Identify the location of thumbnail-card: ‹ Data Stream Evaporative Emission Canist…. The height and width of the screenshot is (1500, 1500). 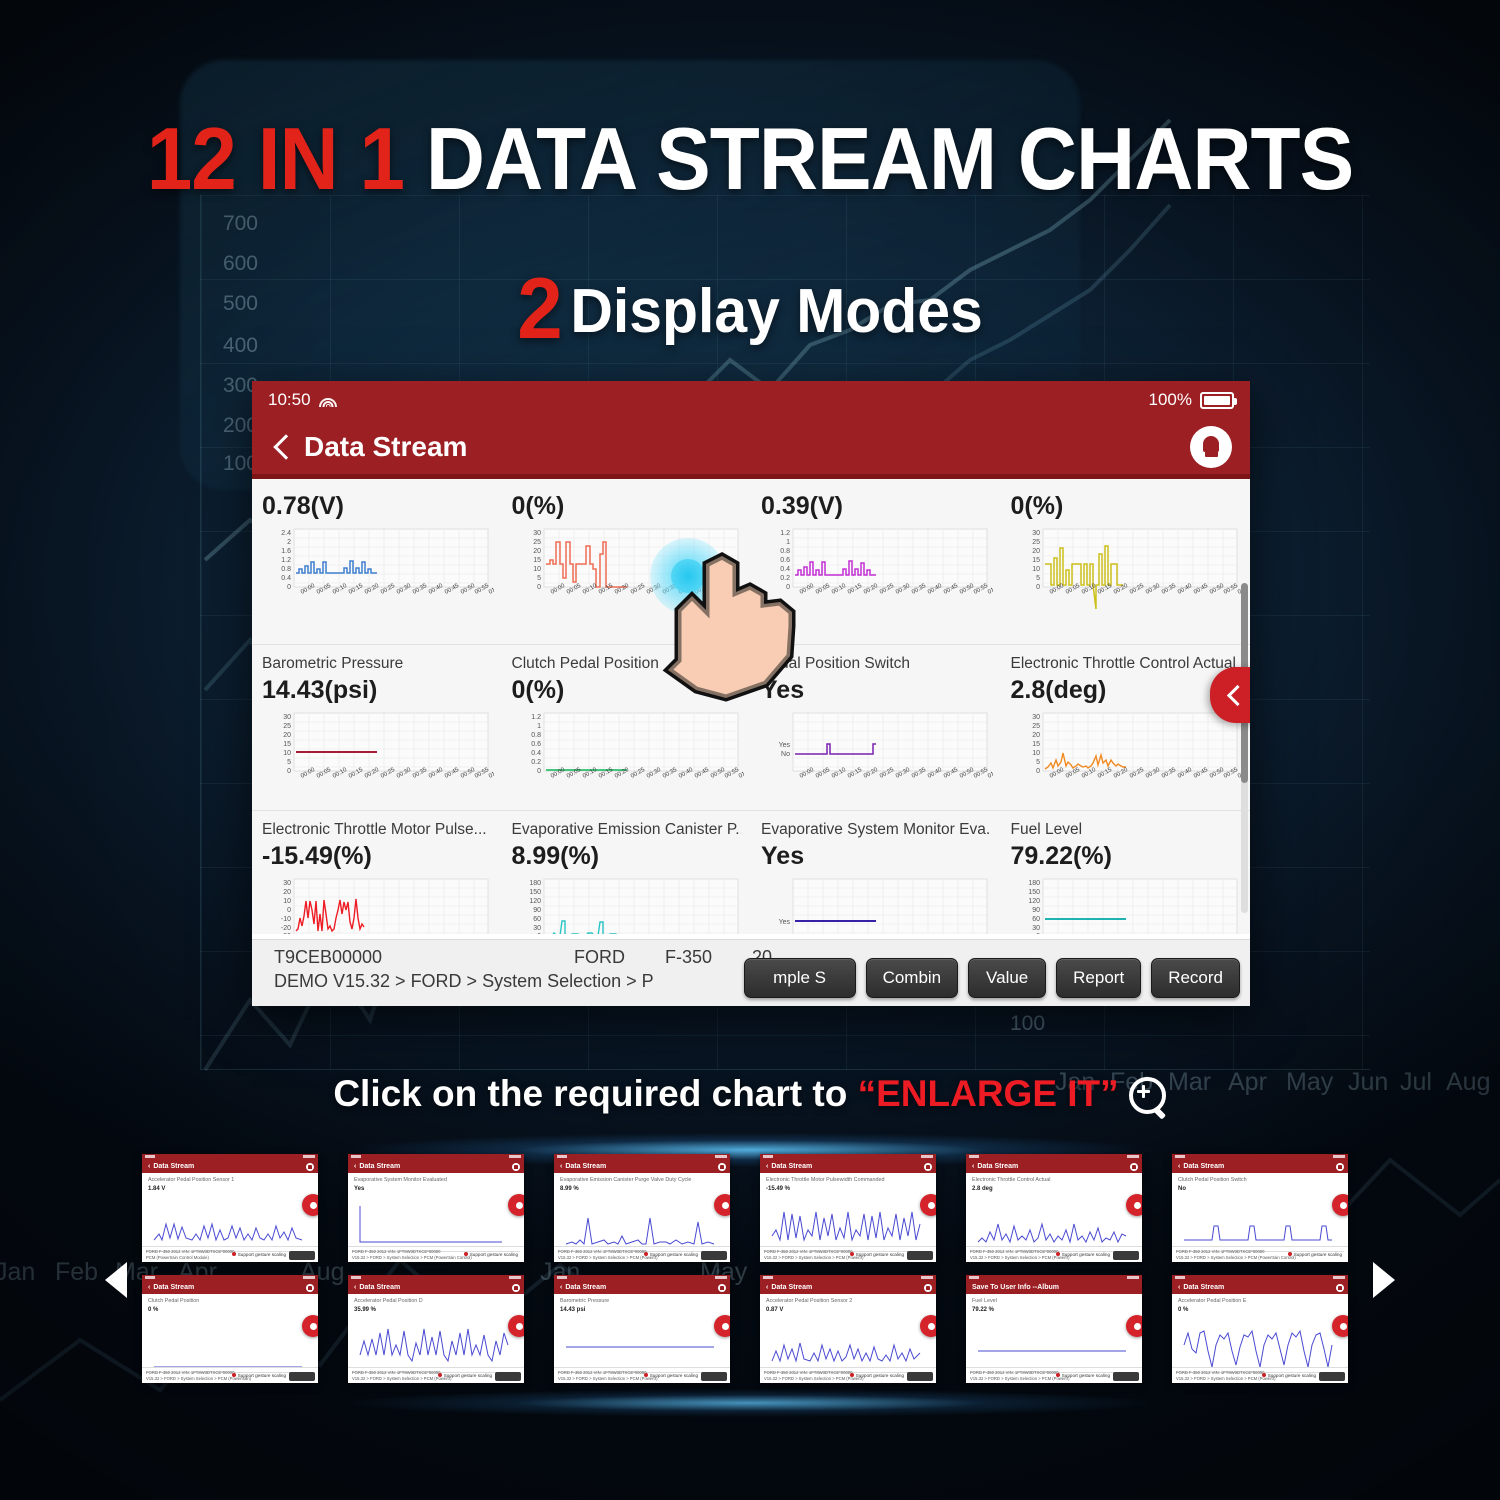
(642, 1208).